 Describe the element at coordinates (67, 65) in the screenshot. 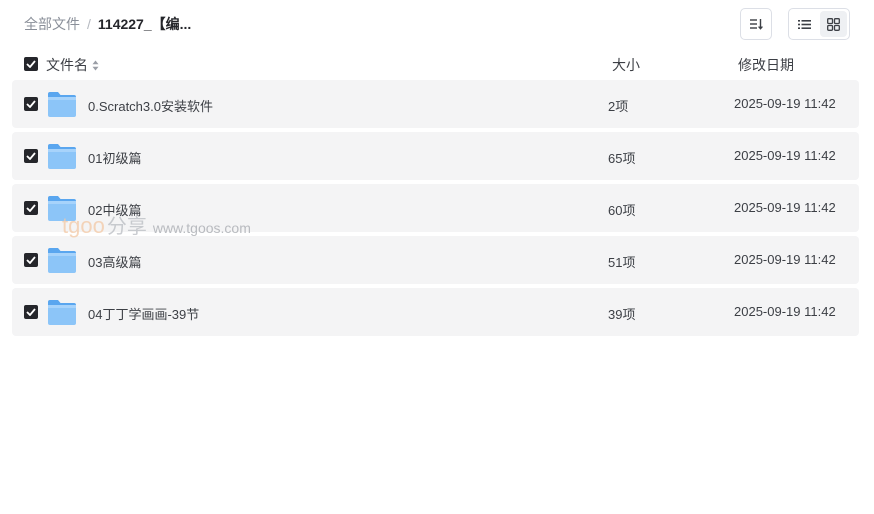

I see `column-name-label: 文件名` at that location.